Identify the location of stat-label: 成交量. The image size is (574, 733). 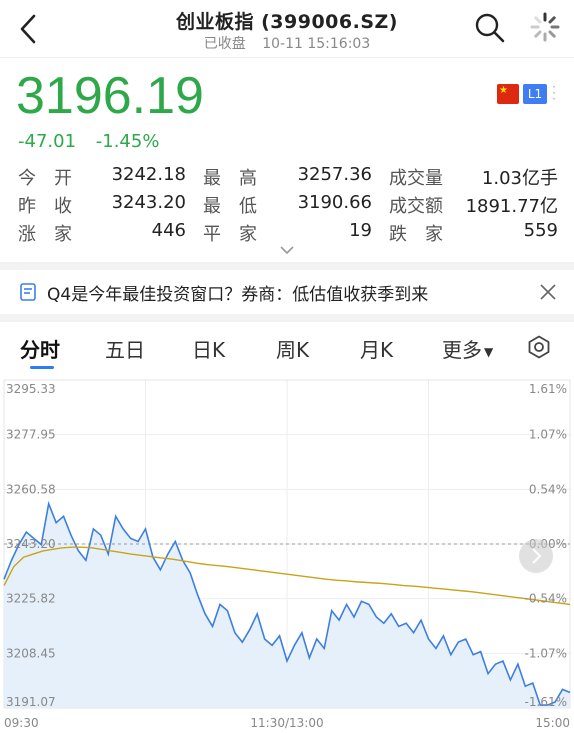
(416, 178).